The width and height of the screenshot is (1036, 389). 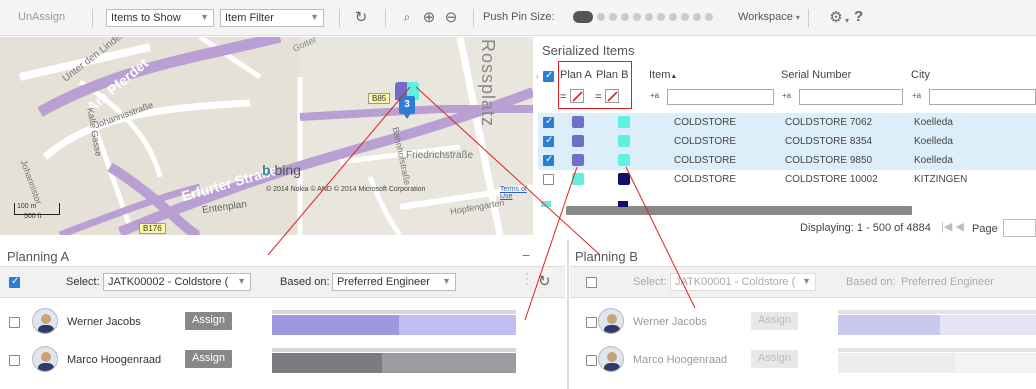 I want to click on bing-b-icon: b, so click(x=266, y=170).